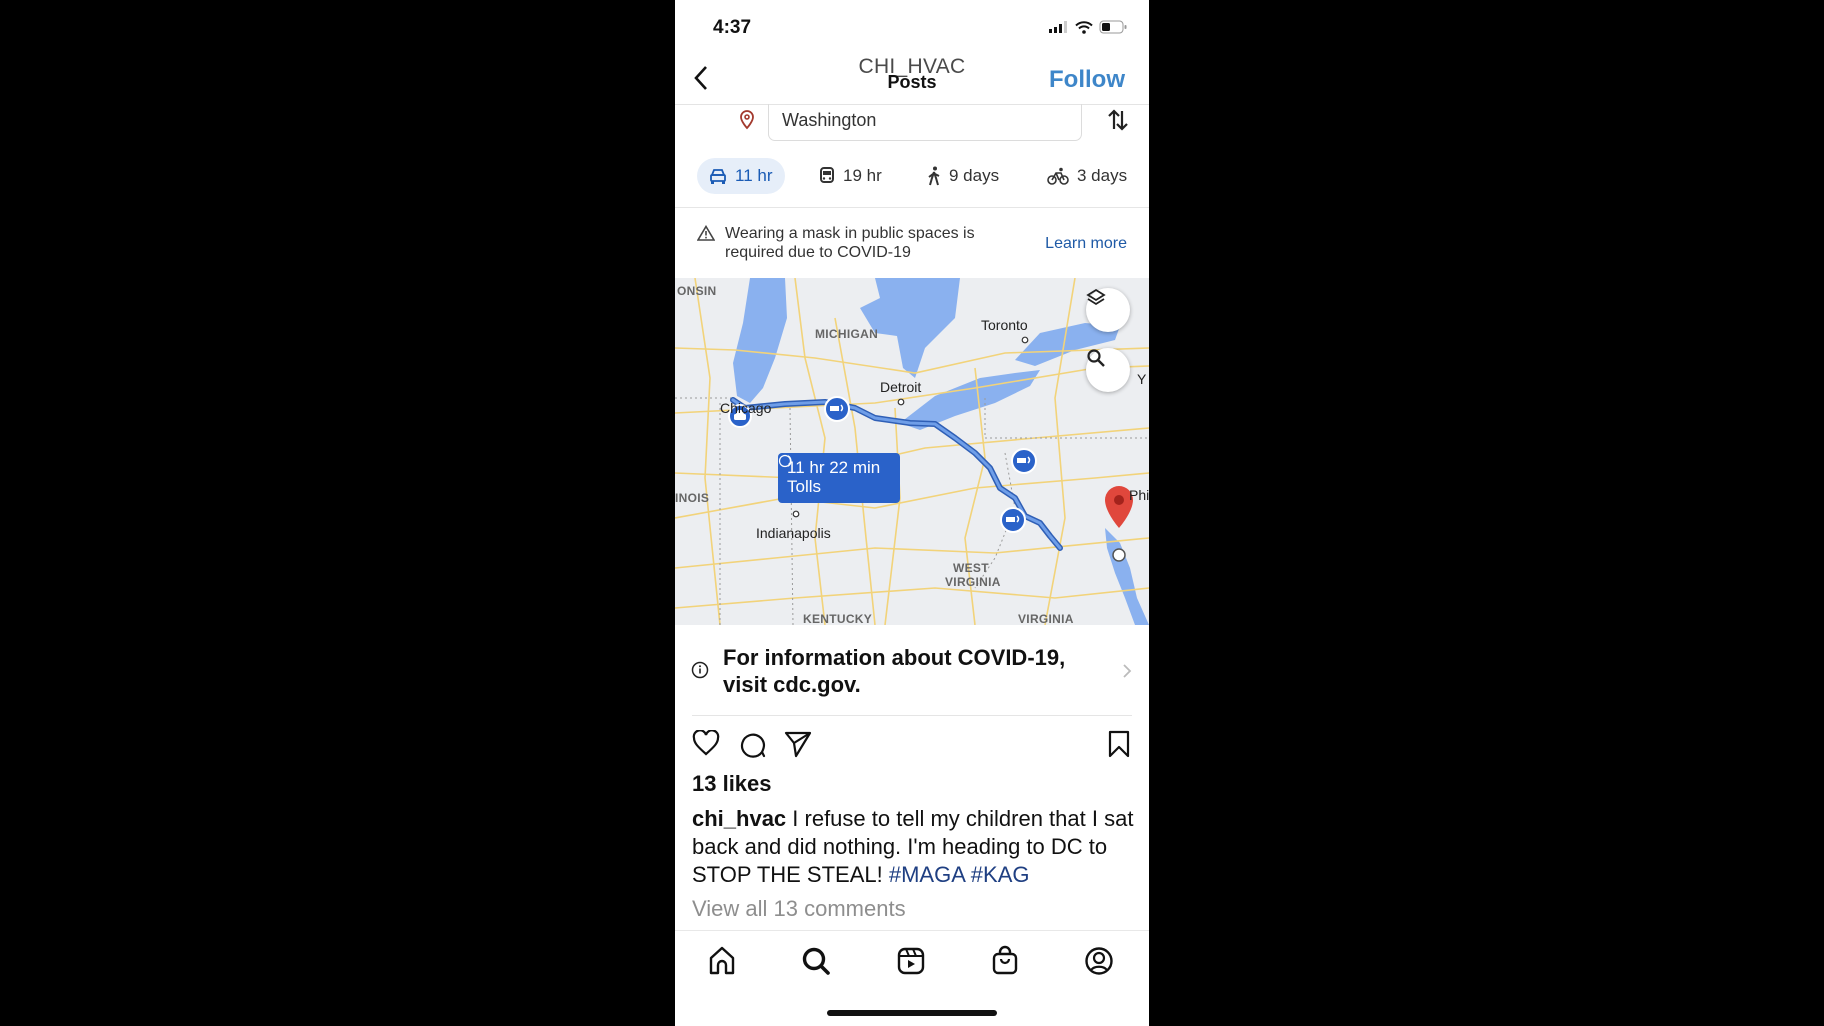 Image resolution: width=1824 pixels, height=1026 pixels. Describe the element at coordinates (1046, 618) in the screenshot. I see `map-label-virginia: VIRGINIA` at that location.